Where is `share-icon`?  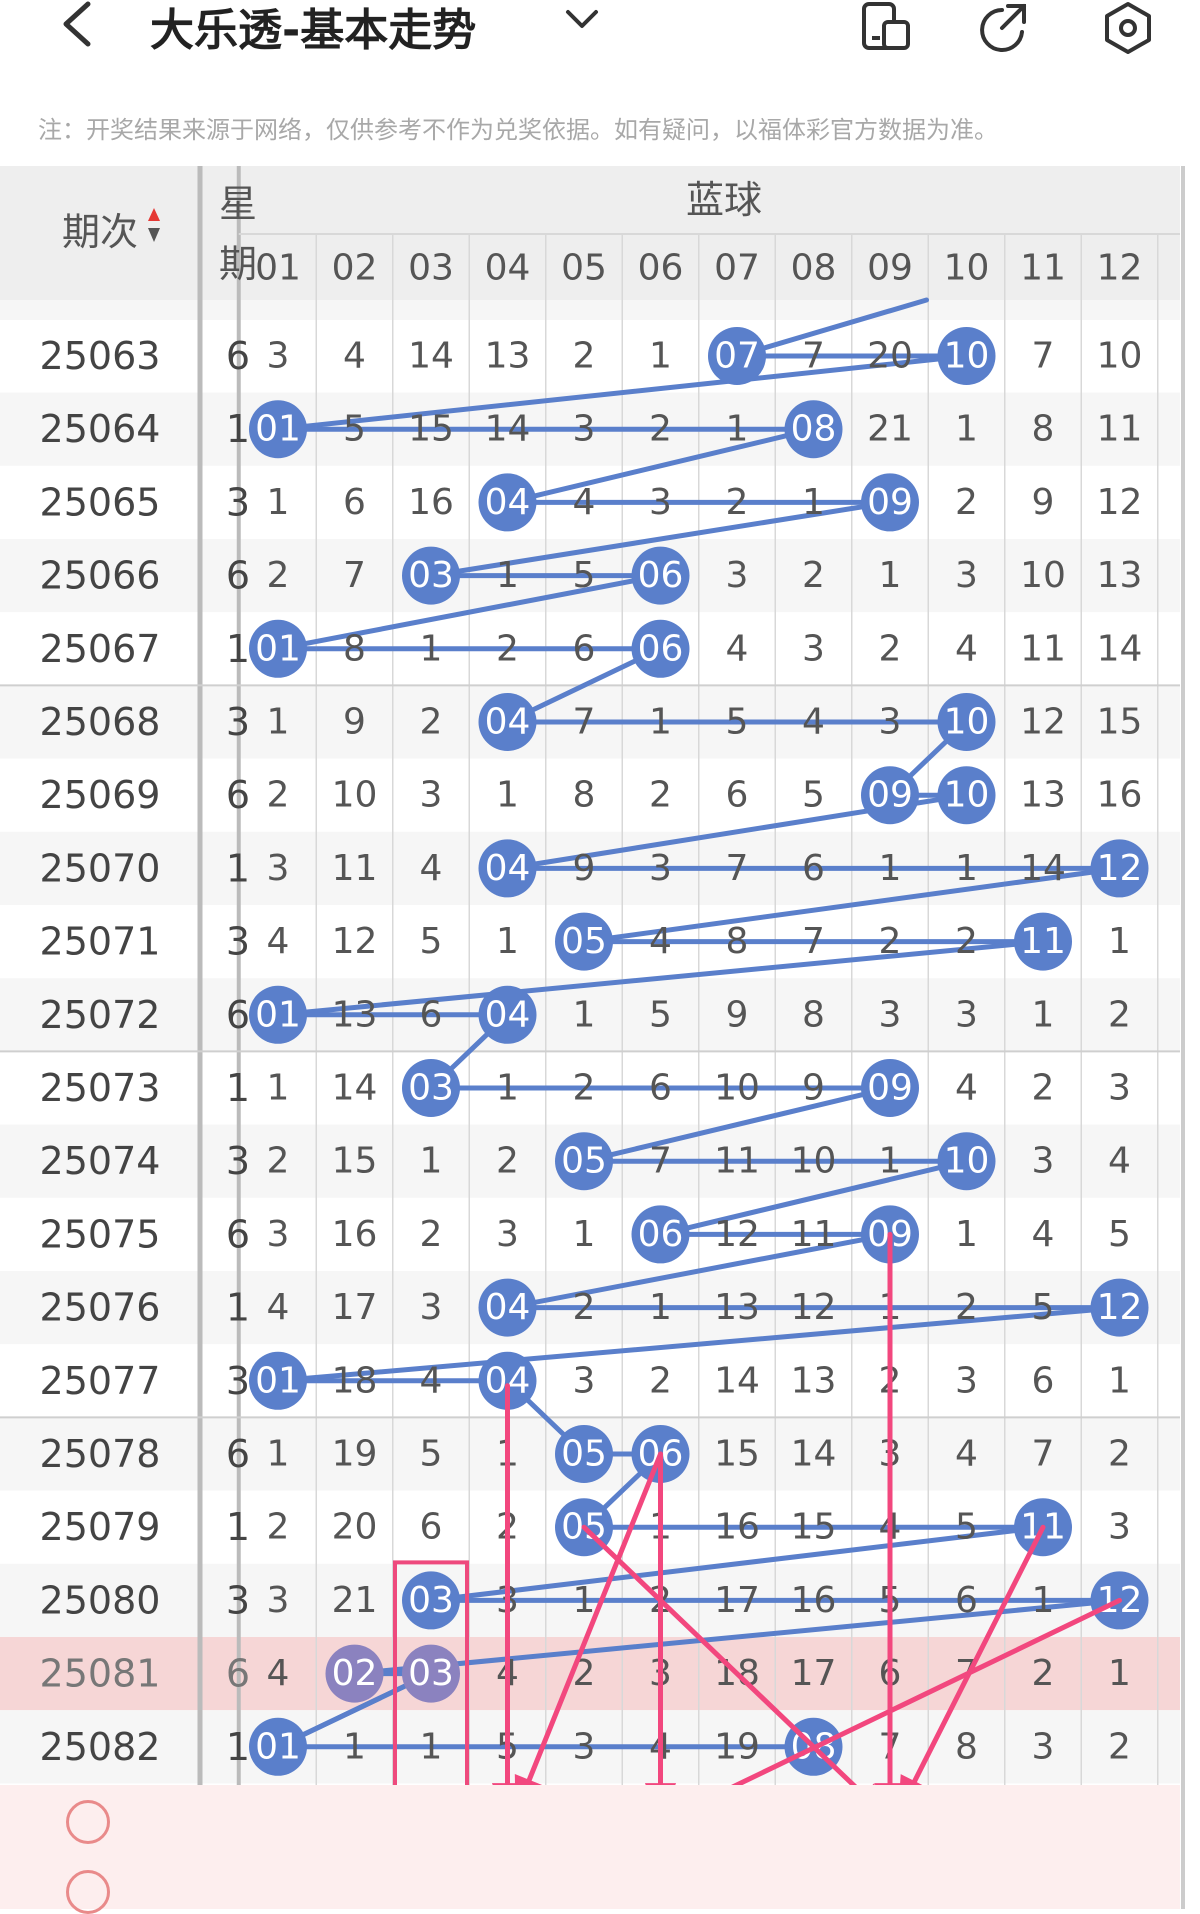 share-icon is located at coordinates (1006, 28).